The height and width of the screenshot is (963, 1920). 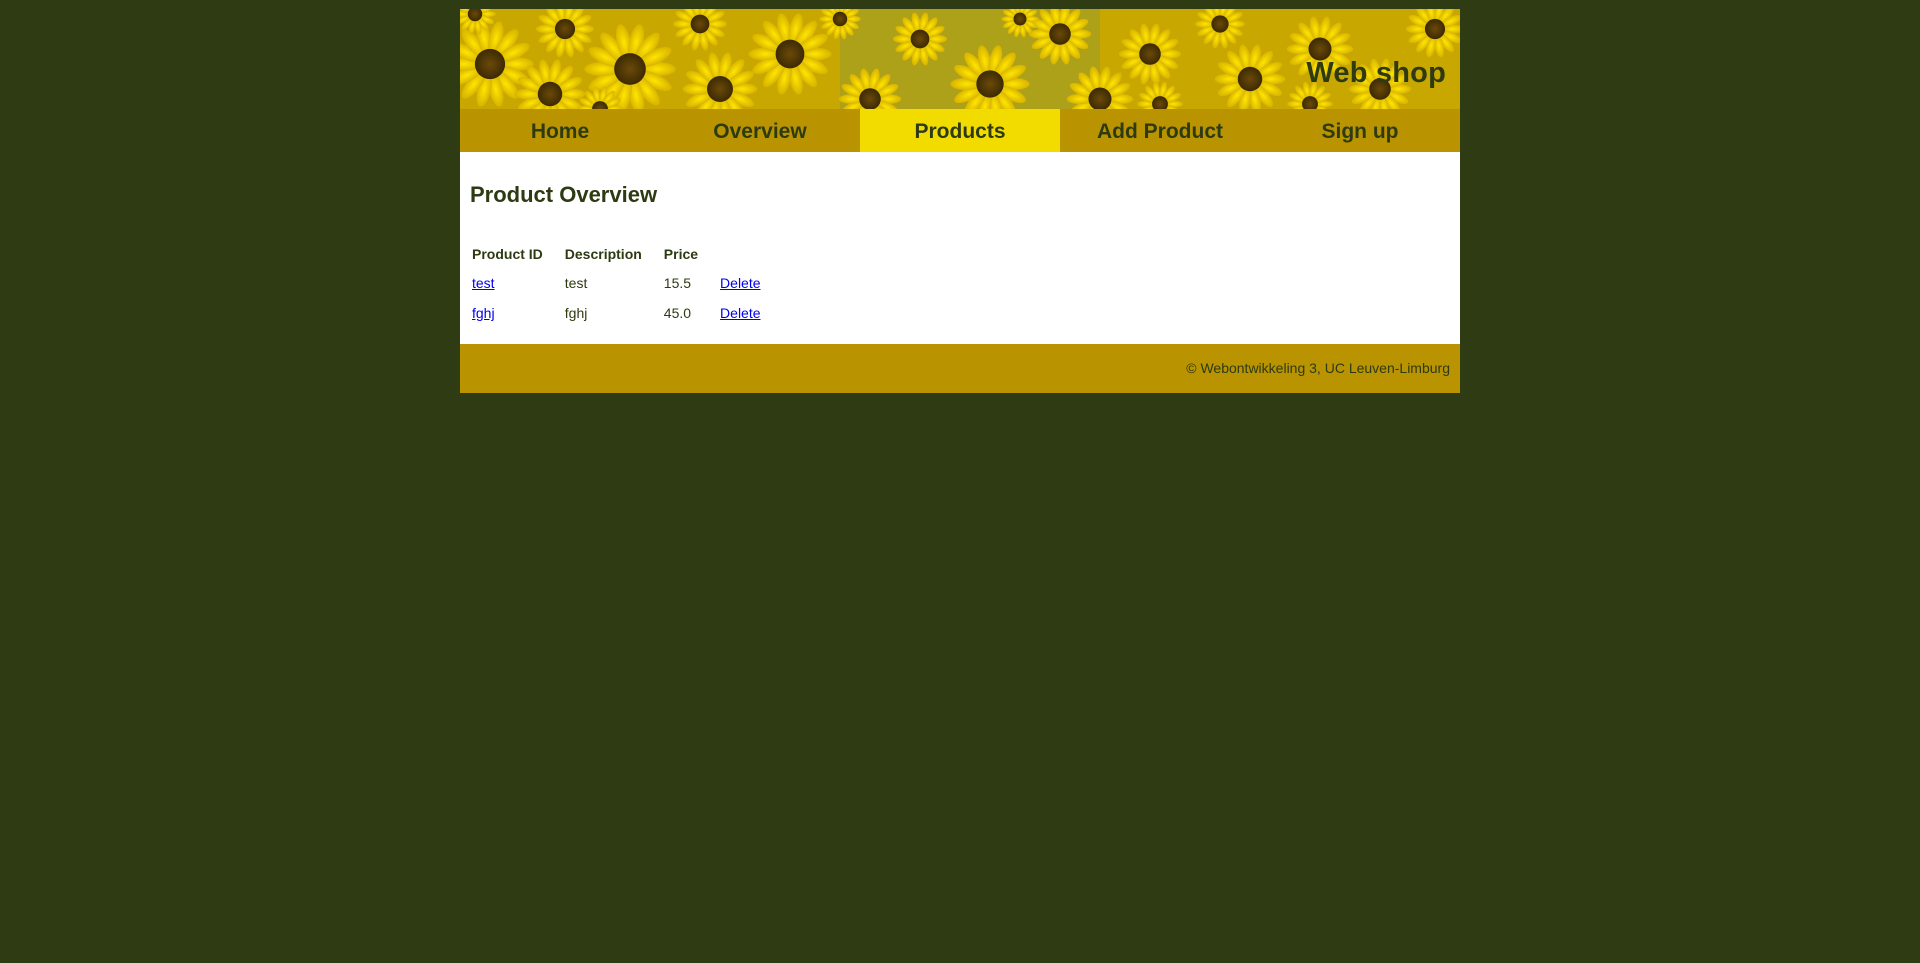 What do you see at coordinates (960, 368) in the screenshot?
I see `footer: © Webontwikkeling 3, UC Leuven-Limburg` at bounding box center [960, 368].